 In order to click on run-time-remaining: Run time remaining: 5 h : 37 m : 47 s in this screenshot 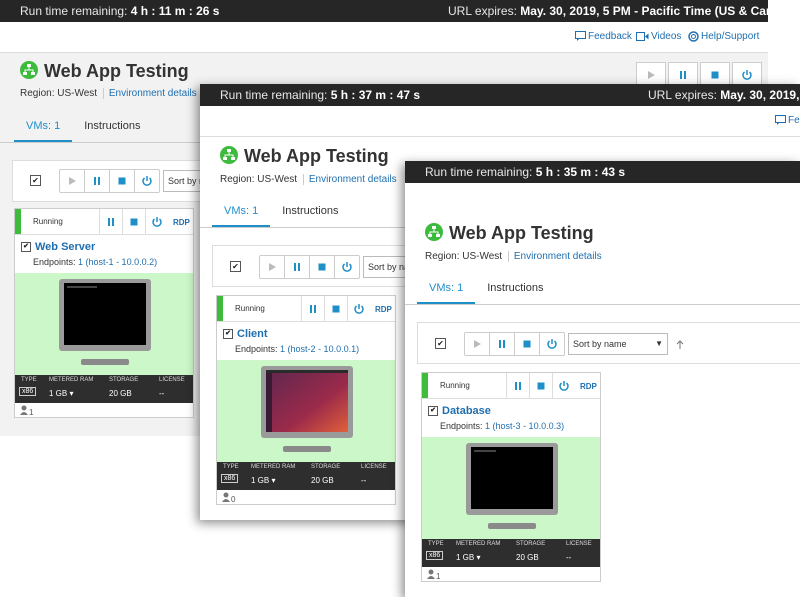, I will do `click(320, 95)`.